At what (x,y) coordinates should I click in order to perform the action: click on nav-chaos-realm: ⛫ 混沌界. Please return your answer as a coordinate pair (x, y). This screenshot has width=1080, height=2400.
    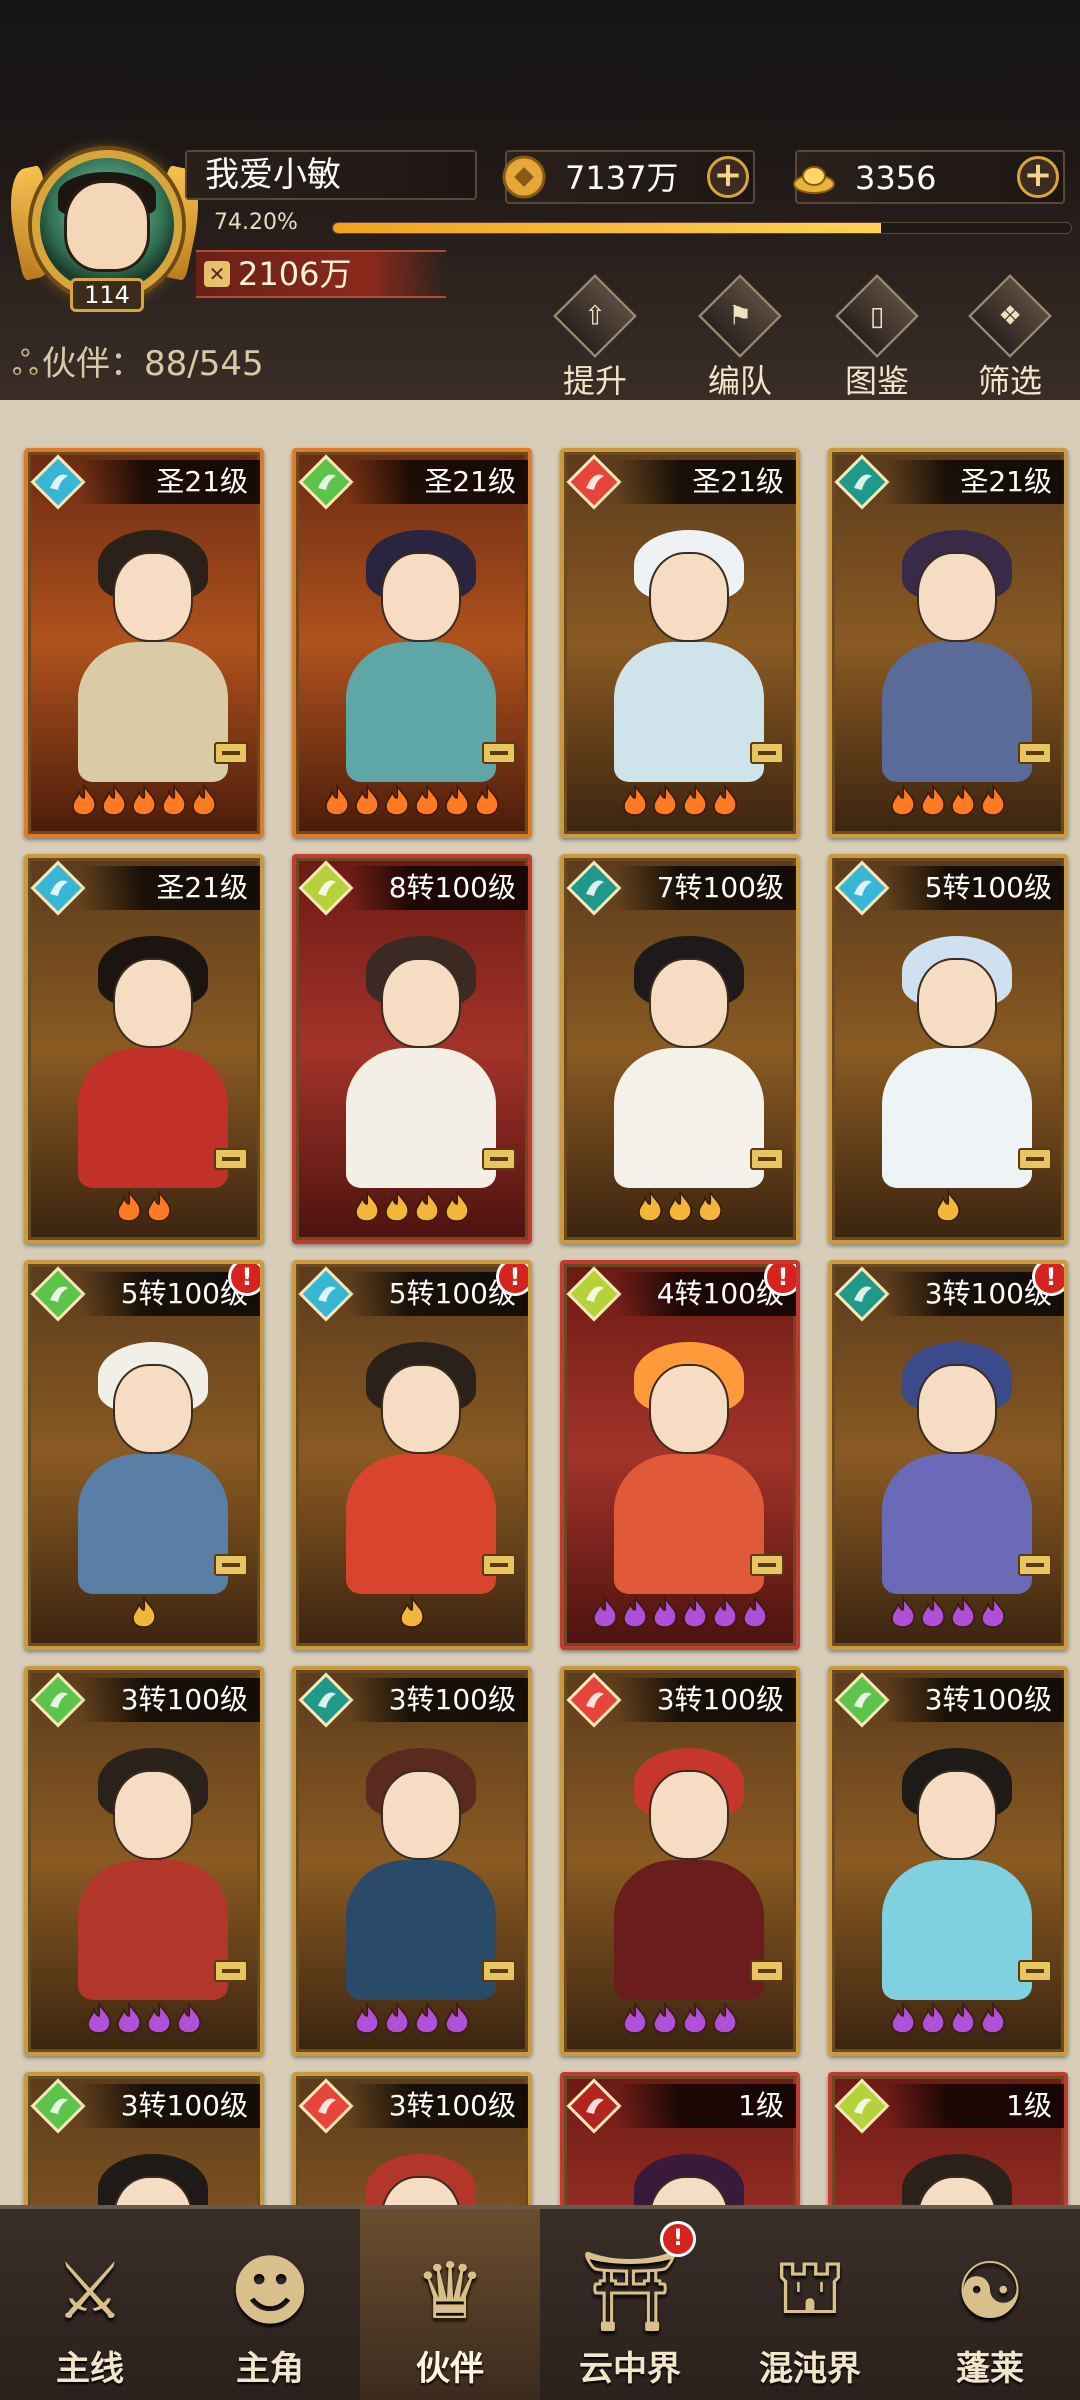
    Looking at the image, I should click on (810, 2304).